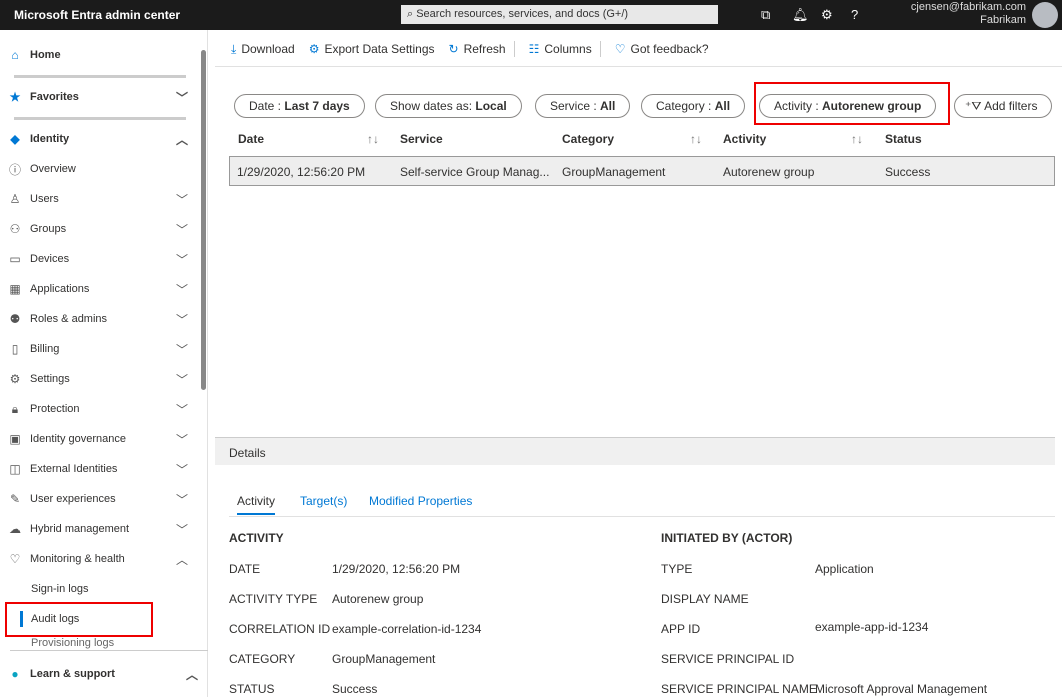 Image resolution: width=1062 pixels, height=697 pixels. I want to click on detail-label: SERVICE PRINCIPAL ID, so click(728, 659).